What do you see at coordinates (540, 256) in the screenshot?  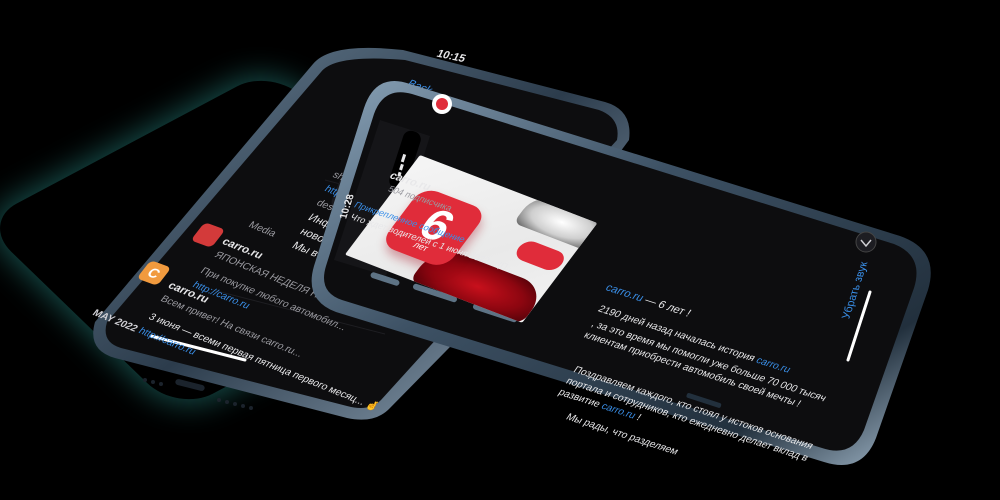 I see `red-pill-decoration` at bounding box center [540, 256].